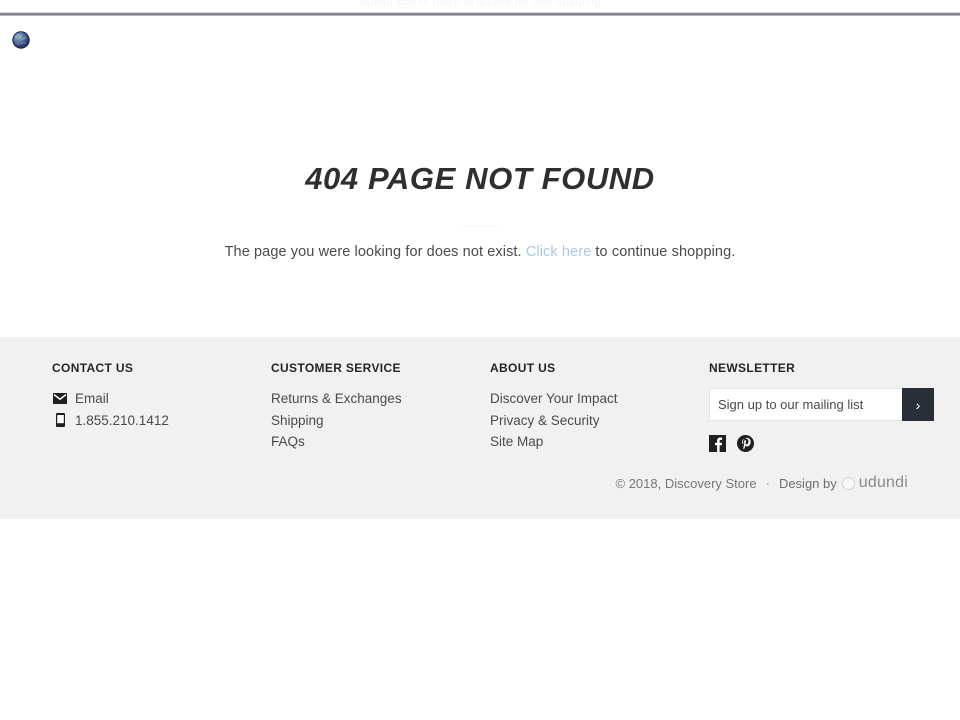 The height and width of the screenshot is (720, 960). What do you see at coordinates (336, 398) in the screenshot?
I see `link-returns-exchanges: Returns & Exchanges` at bounding box center [336, 398].